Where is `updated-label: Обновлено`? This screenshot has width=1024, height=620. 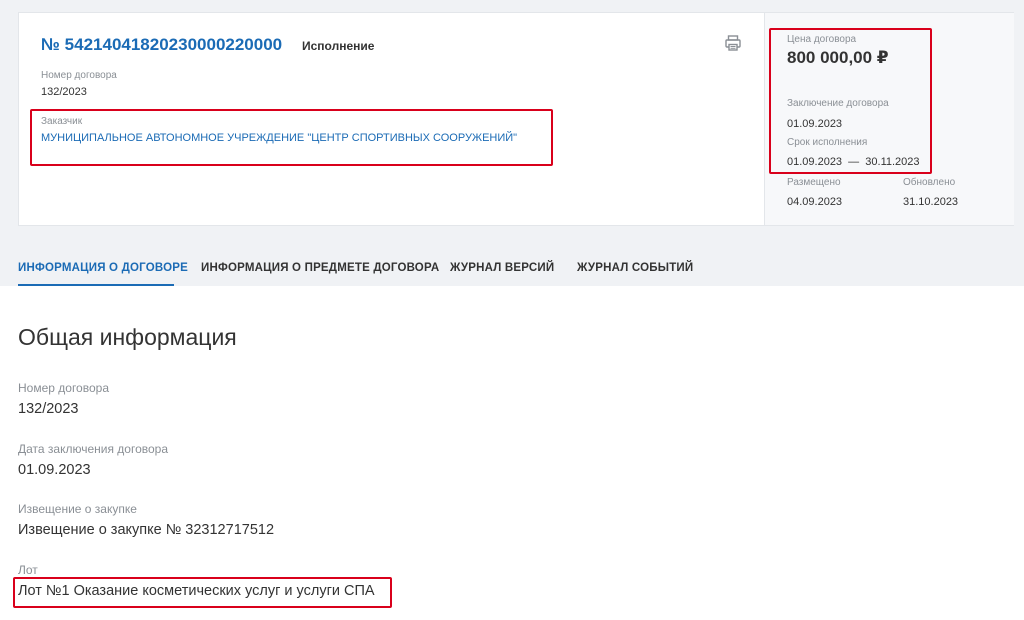
updated-label: Обновлено is located at coordinates (929, 182).